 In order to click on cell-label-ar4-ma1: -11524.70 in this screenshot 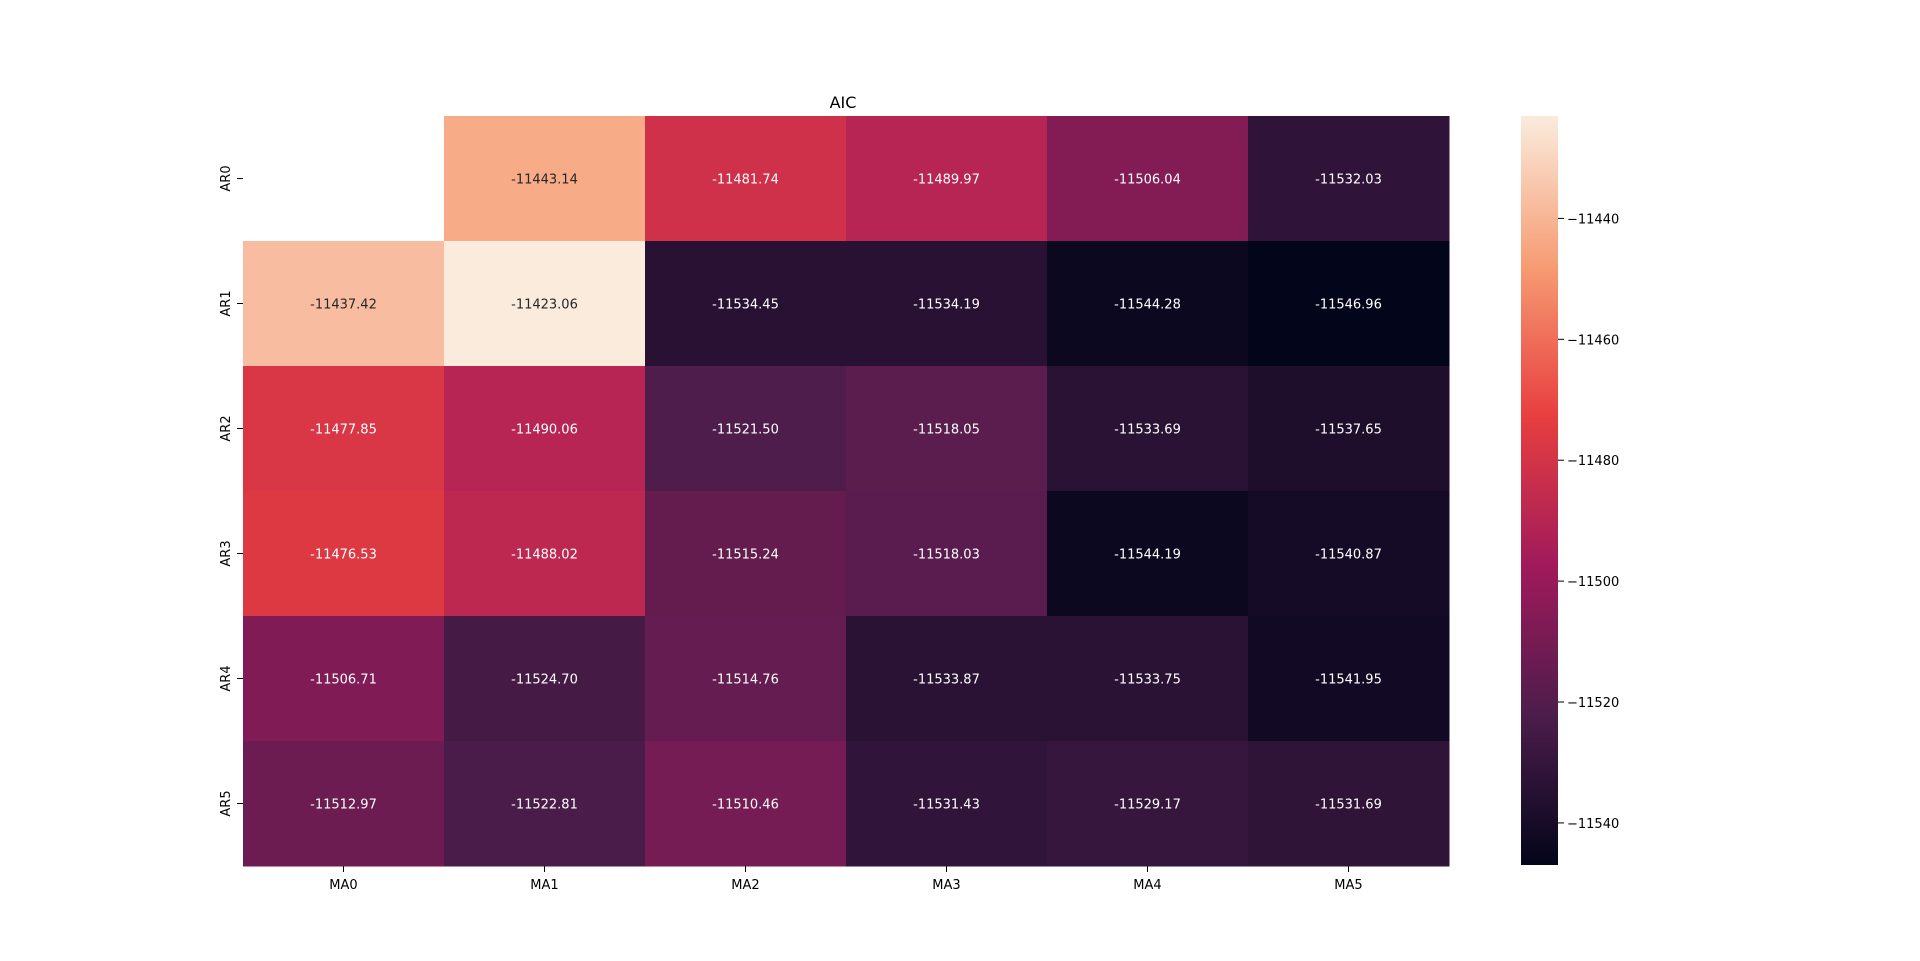, I will do `click(544, 680)`.